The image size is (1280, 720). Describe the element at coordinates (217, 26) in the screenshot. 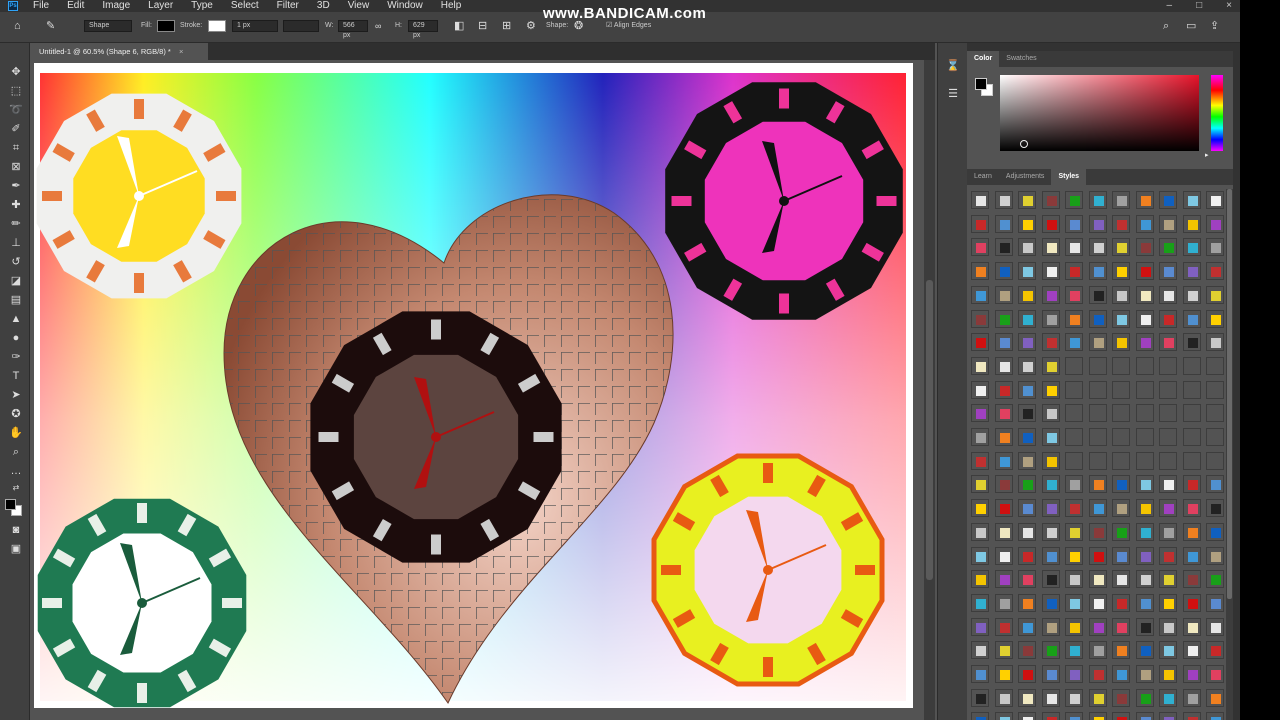

I see `stroke-swatch` at that location.